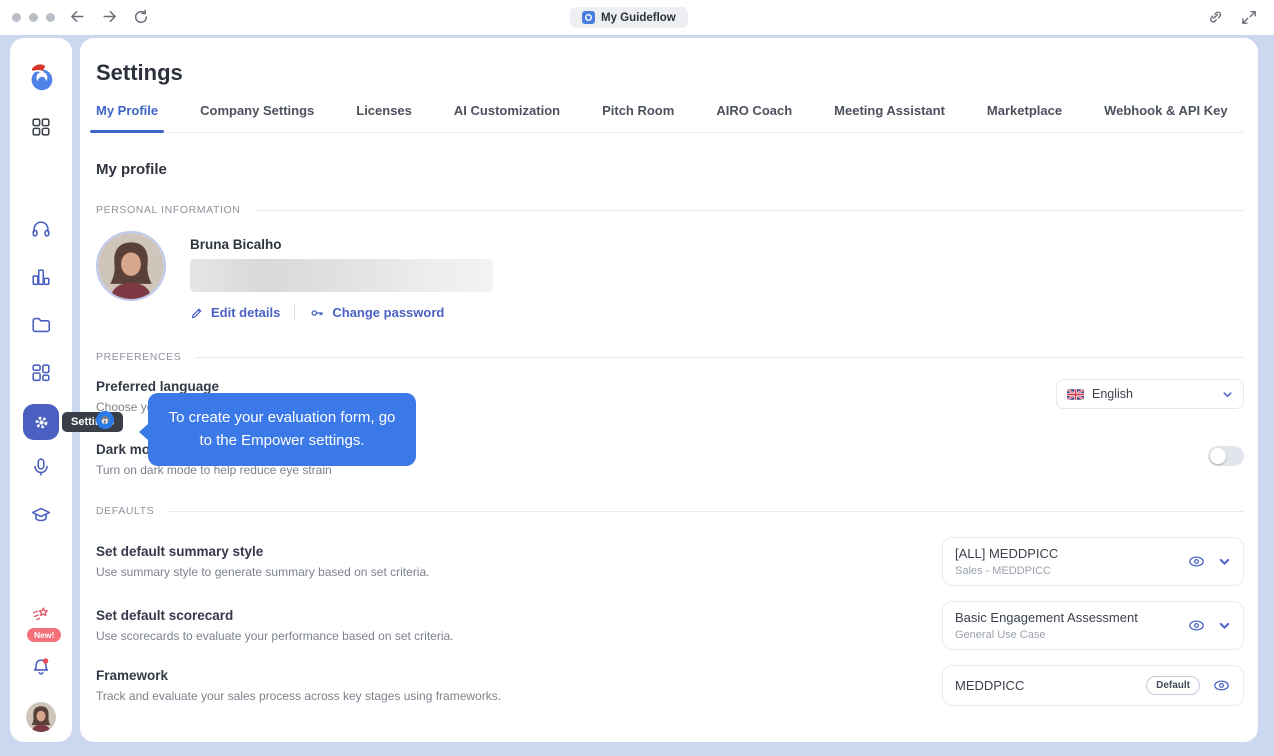 The image size is (1274, 756). I want to click on sidebar-item-calls, so click(41, 229).